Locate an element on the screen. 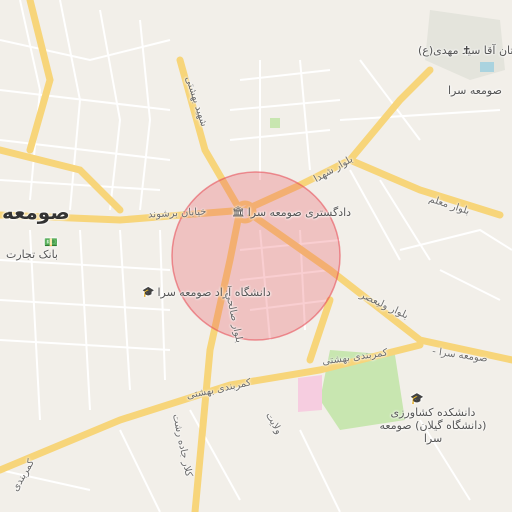 This screenshot has width=512, height=512. poi-azad-univ: دانشگاه آزاد صومعه سرا 🎓 is located at coordinates (206, 292).